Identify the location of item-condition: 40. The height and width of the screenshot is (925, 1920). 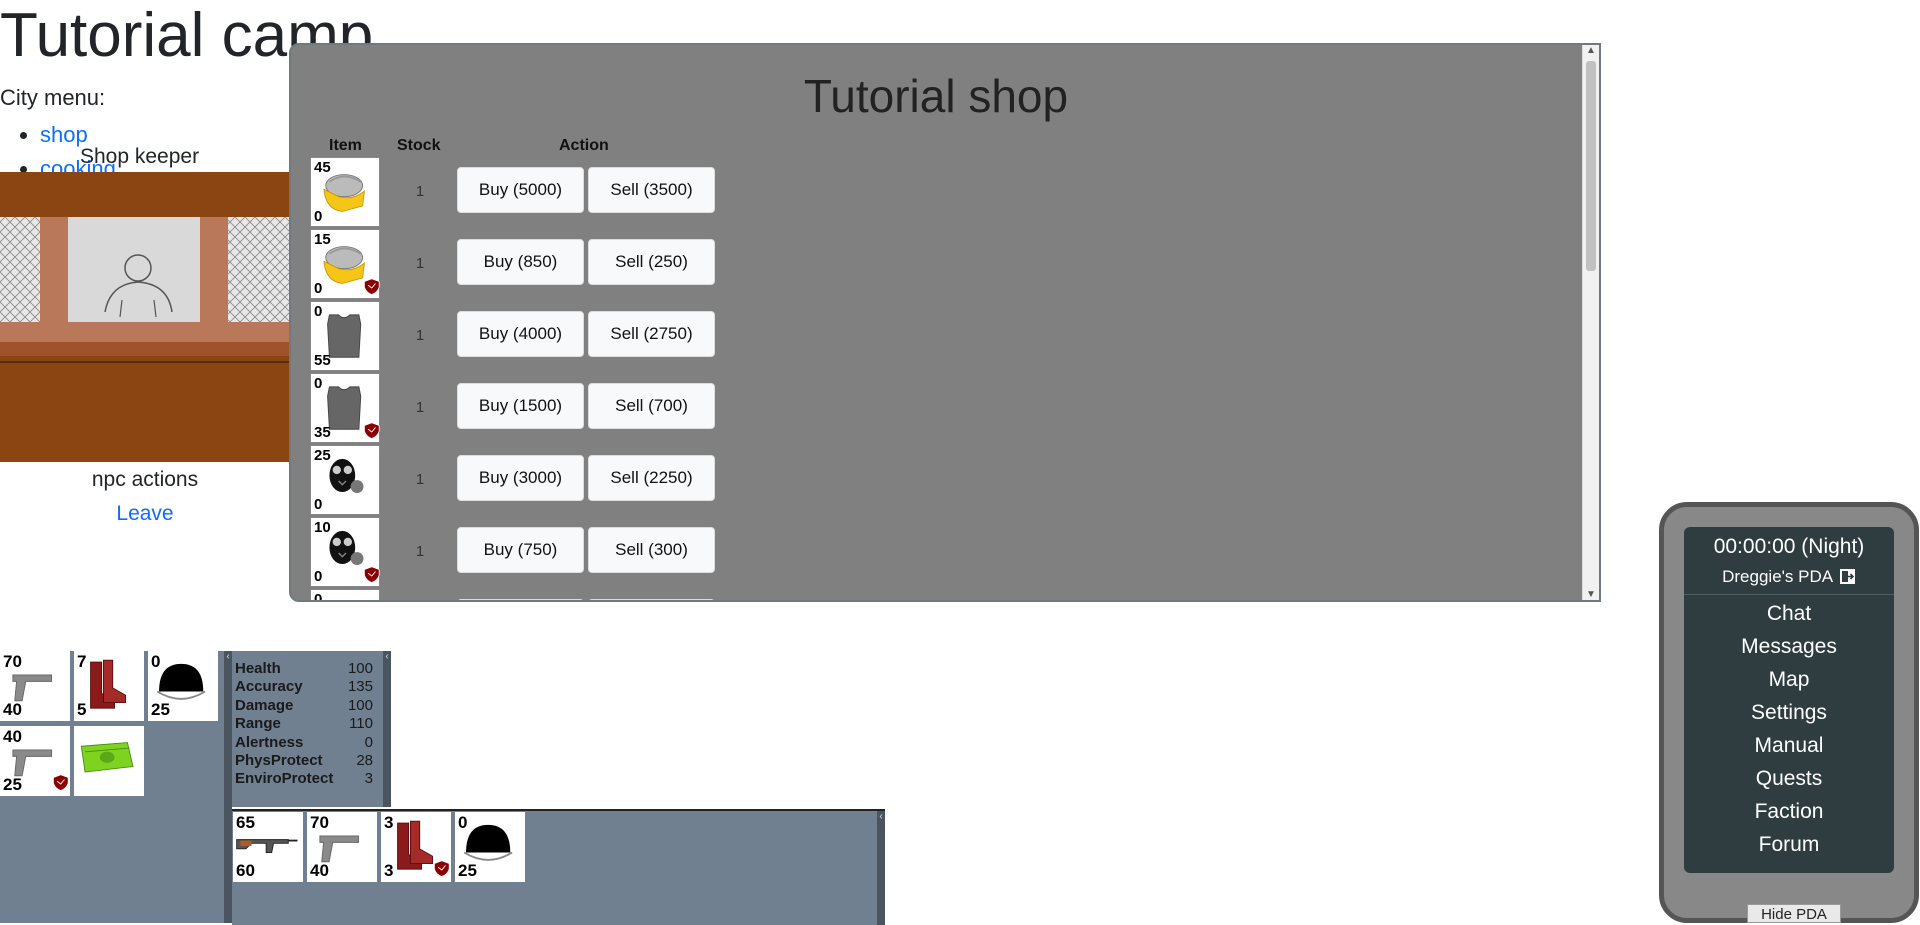
(12, 736).